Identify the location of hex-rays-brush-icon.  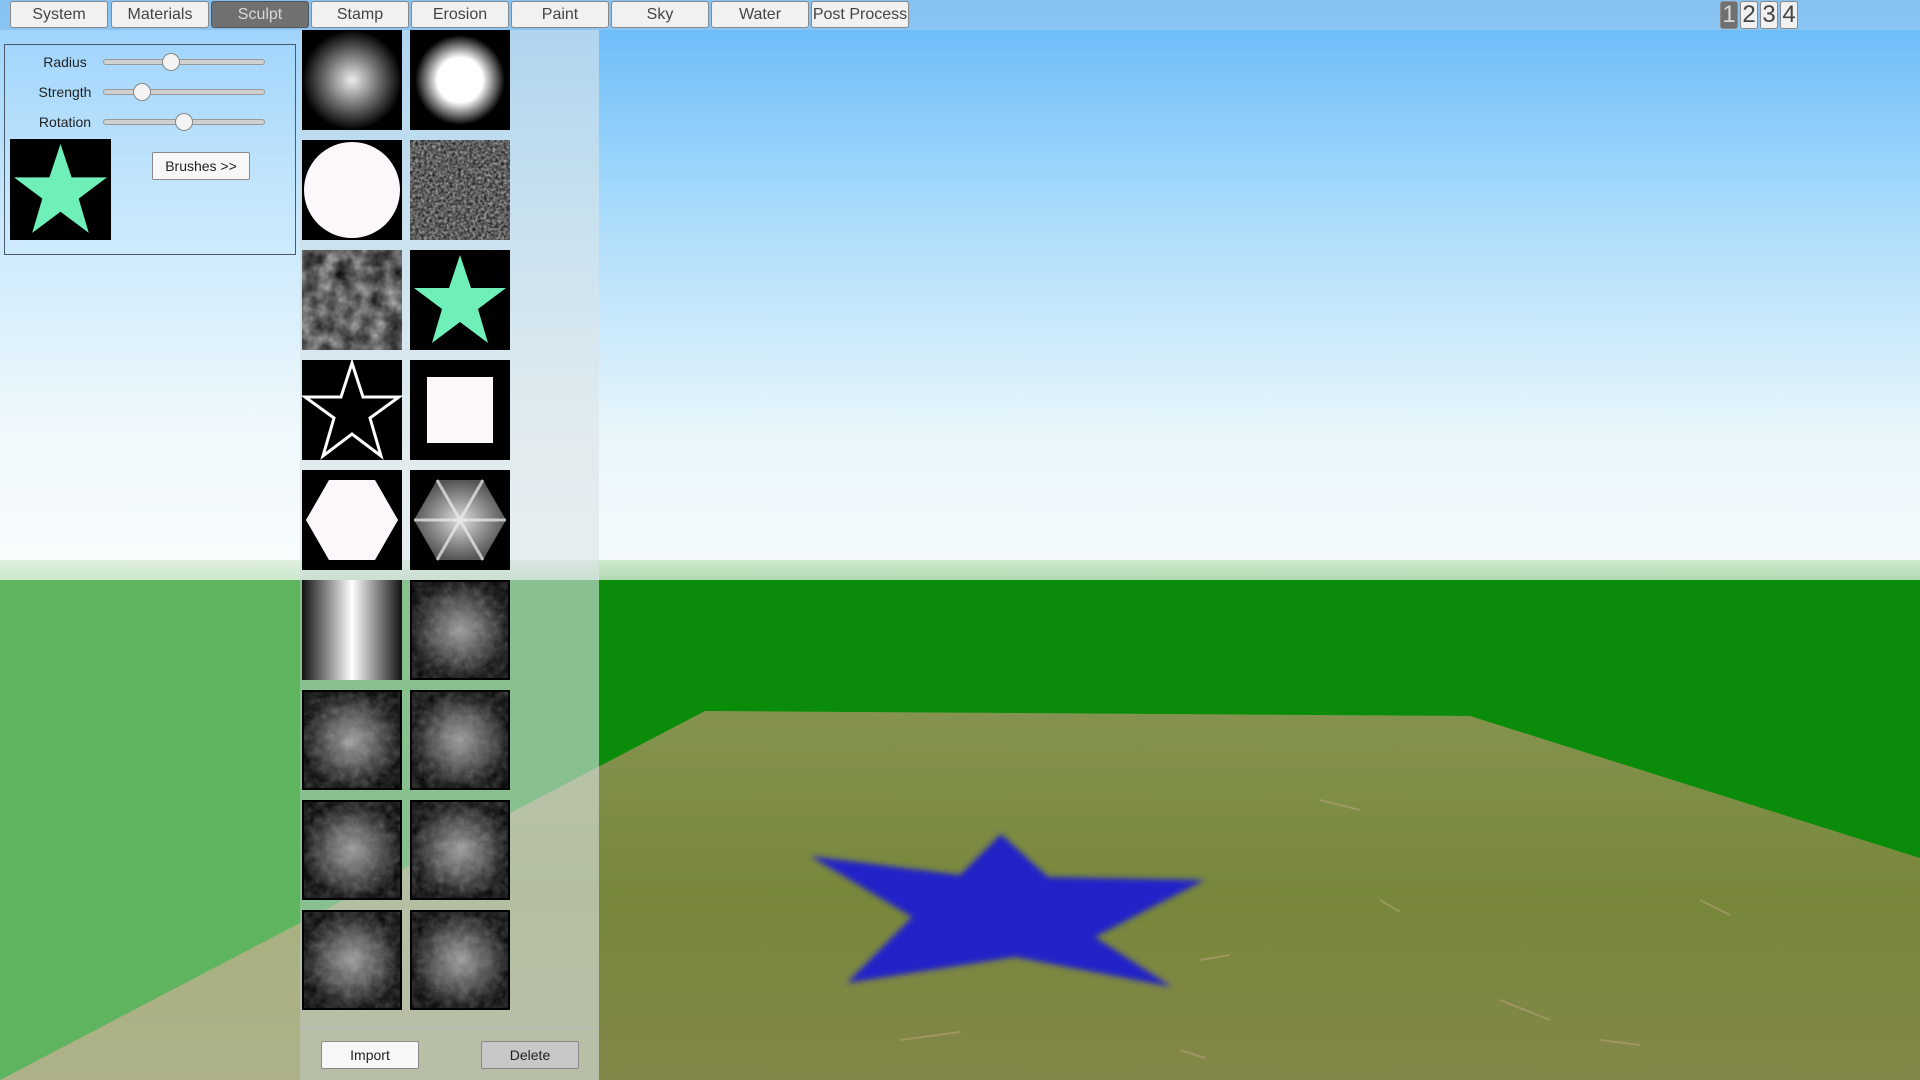
(460, 520).